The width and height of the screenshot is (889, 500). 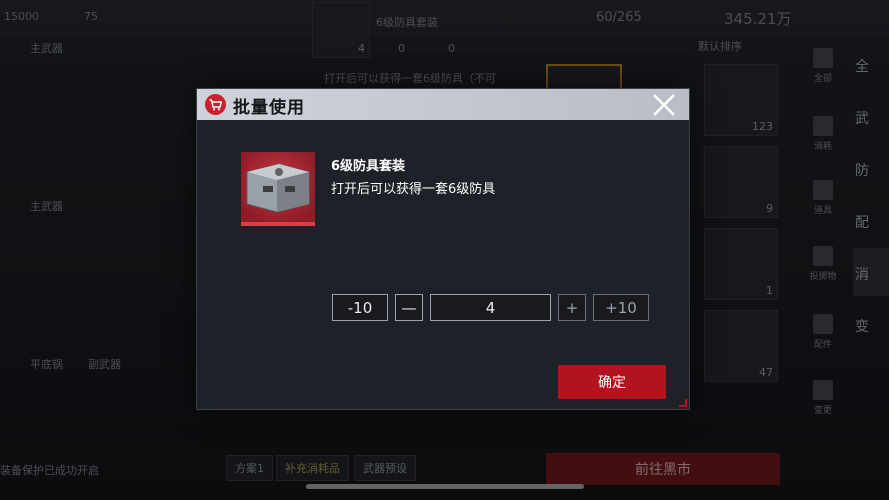 What do you see at coordinates (409, 307) in the screenshot?
I see `minus-1-button: —` at bounding box center [409, 307].